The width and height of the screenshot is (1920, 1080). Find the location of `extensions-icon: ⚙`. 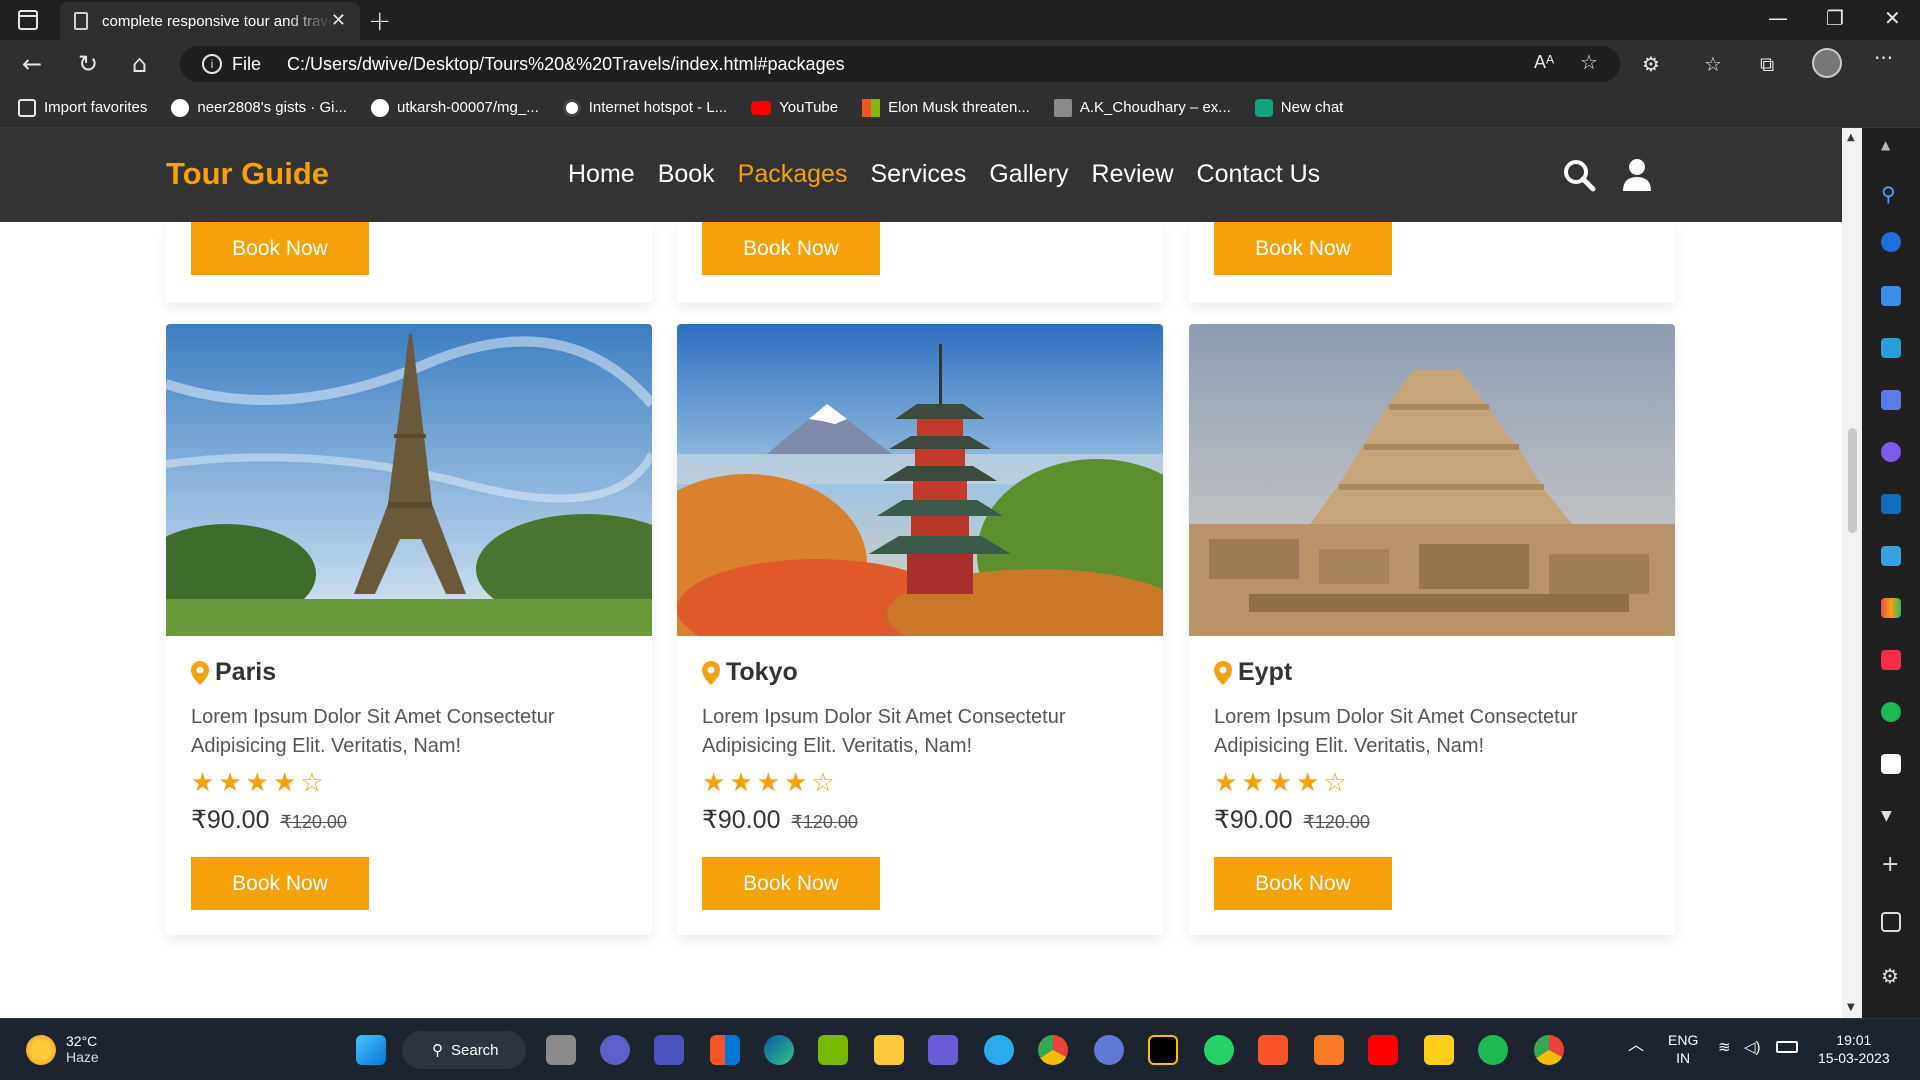

extensions-icon: ⚙ is located at coordinates (1651, 64).